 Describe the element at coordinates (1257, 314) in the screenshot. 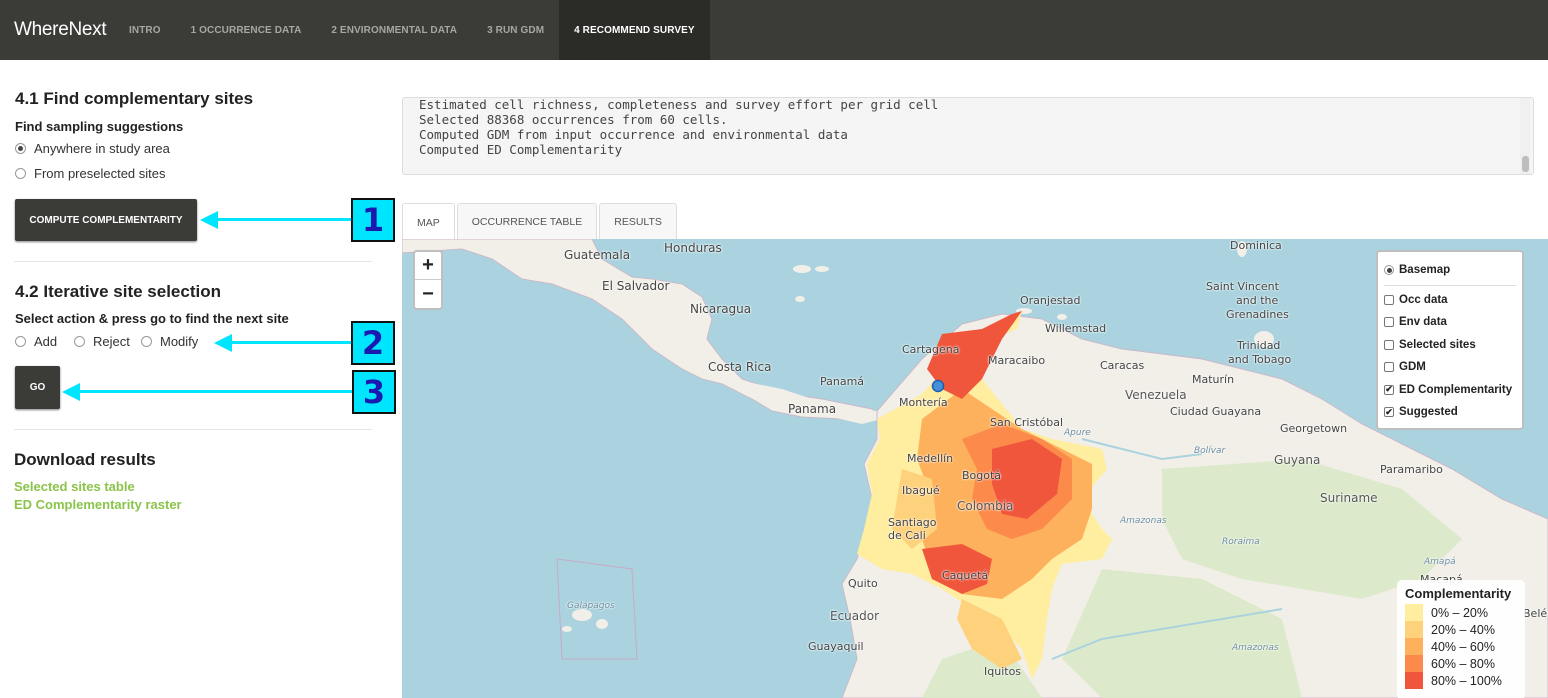

I see `place-label: Grenadines` at that location.